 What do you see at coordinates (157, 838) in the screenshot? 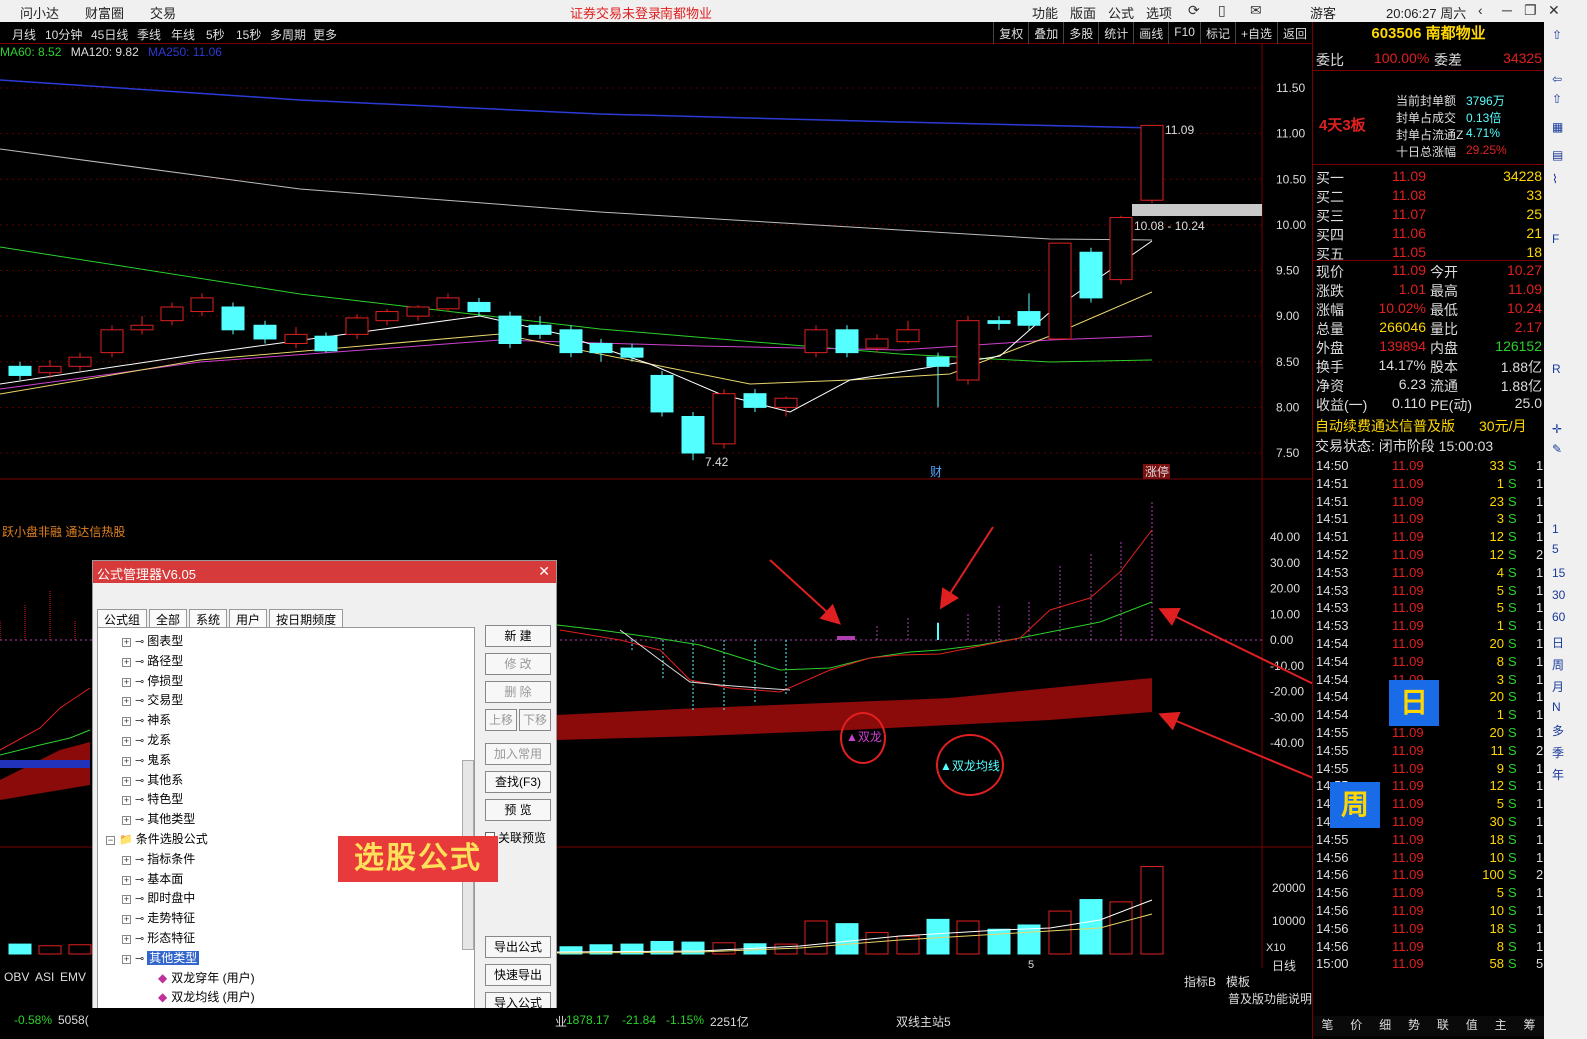
I see `tree-node: − 📁 条件选股公式` at bounding box center [157, 838].